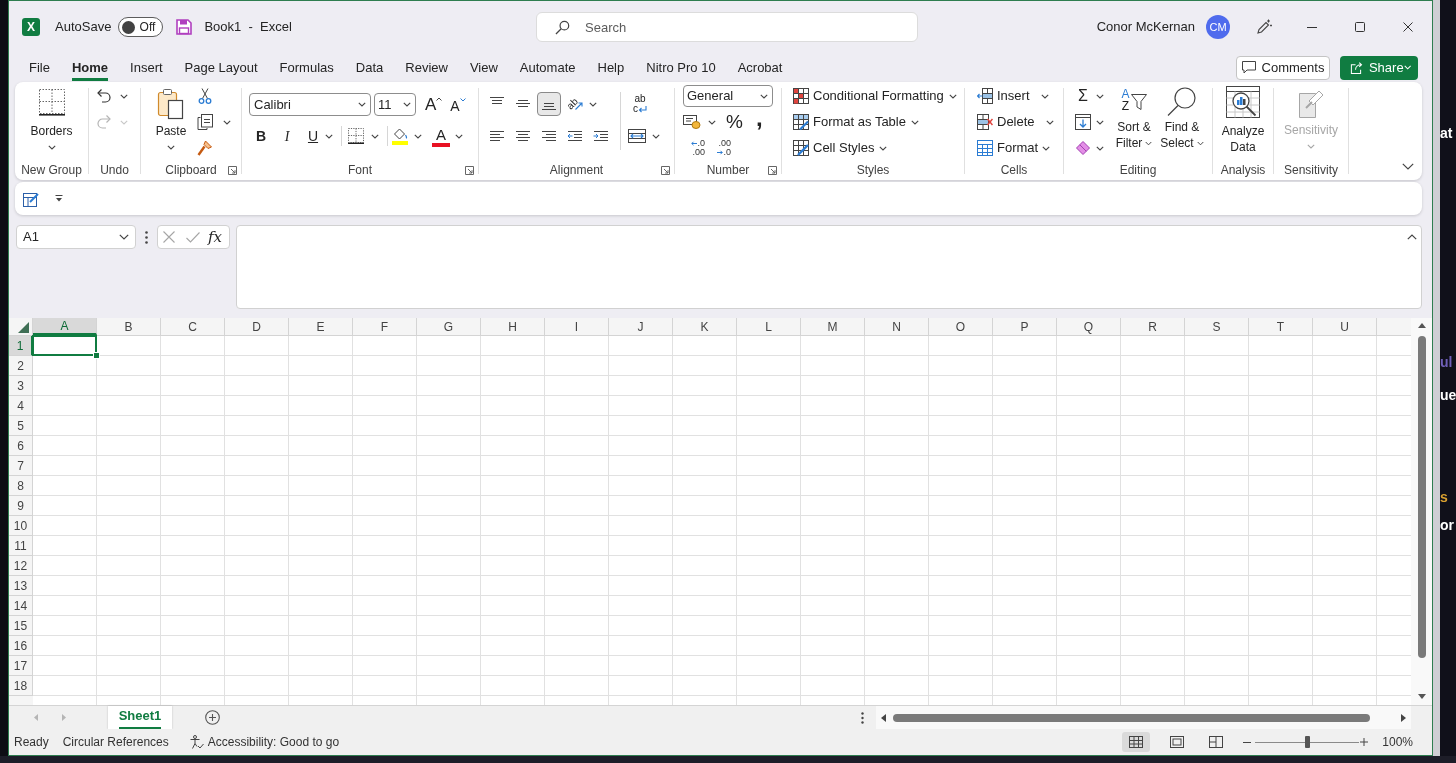 This screenshot has height=763, width=1456. Describe the element at coordinates (205, 96) in the screenshot. I see `scissors-icon` at that location.